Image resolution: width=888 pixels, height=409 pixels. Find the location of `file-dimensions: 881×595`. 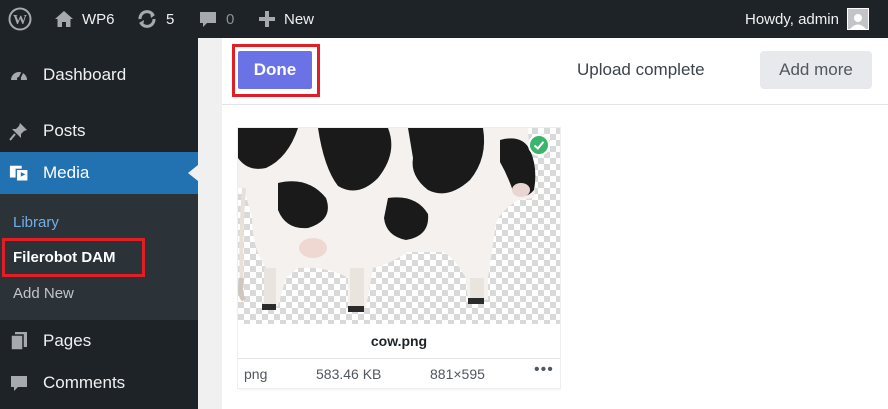

file-dimensions: 881×595 is located at coordinates (457, 374).